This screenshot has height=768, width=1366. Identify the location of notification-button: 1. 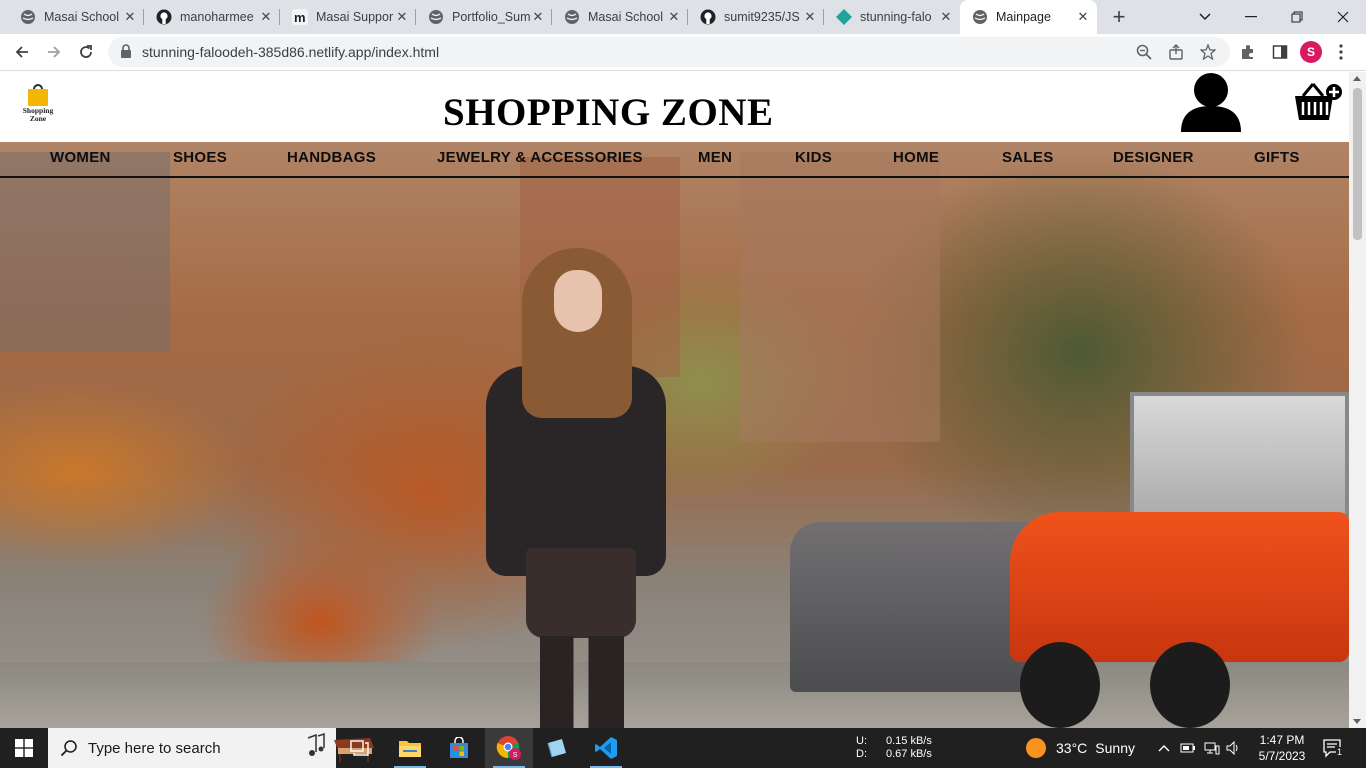
(1333, 748).